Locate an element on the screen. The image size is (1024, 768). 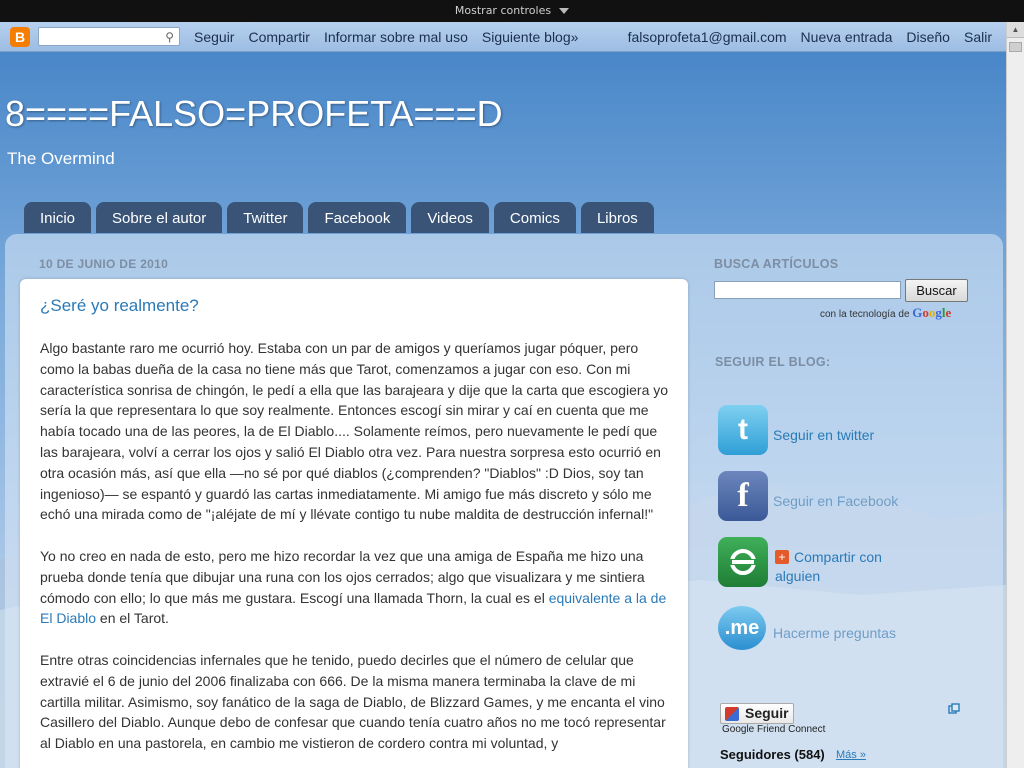
tab-twitter: Twitter is located at coordinates (265, 217).